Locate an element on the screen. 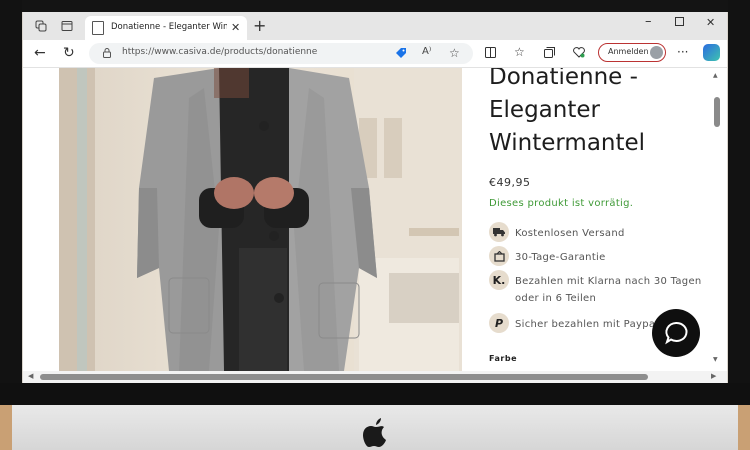 The width and height of the screenshot is (750, 450). vertical-scrollbar-thumb is located at coordinates (717, 112).